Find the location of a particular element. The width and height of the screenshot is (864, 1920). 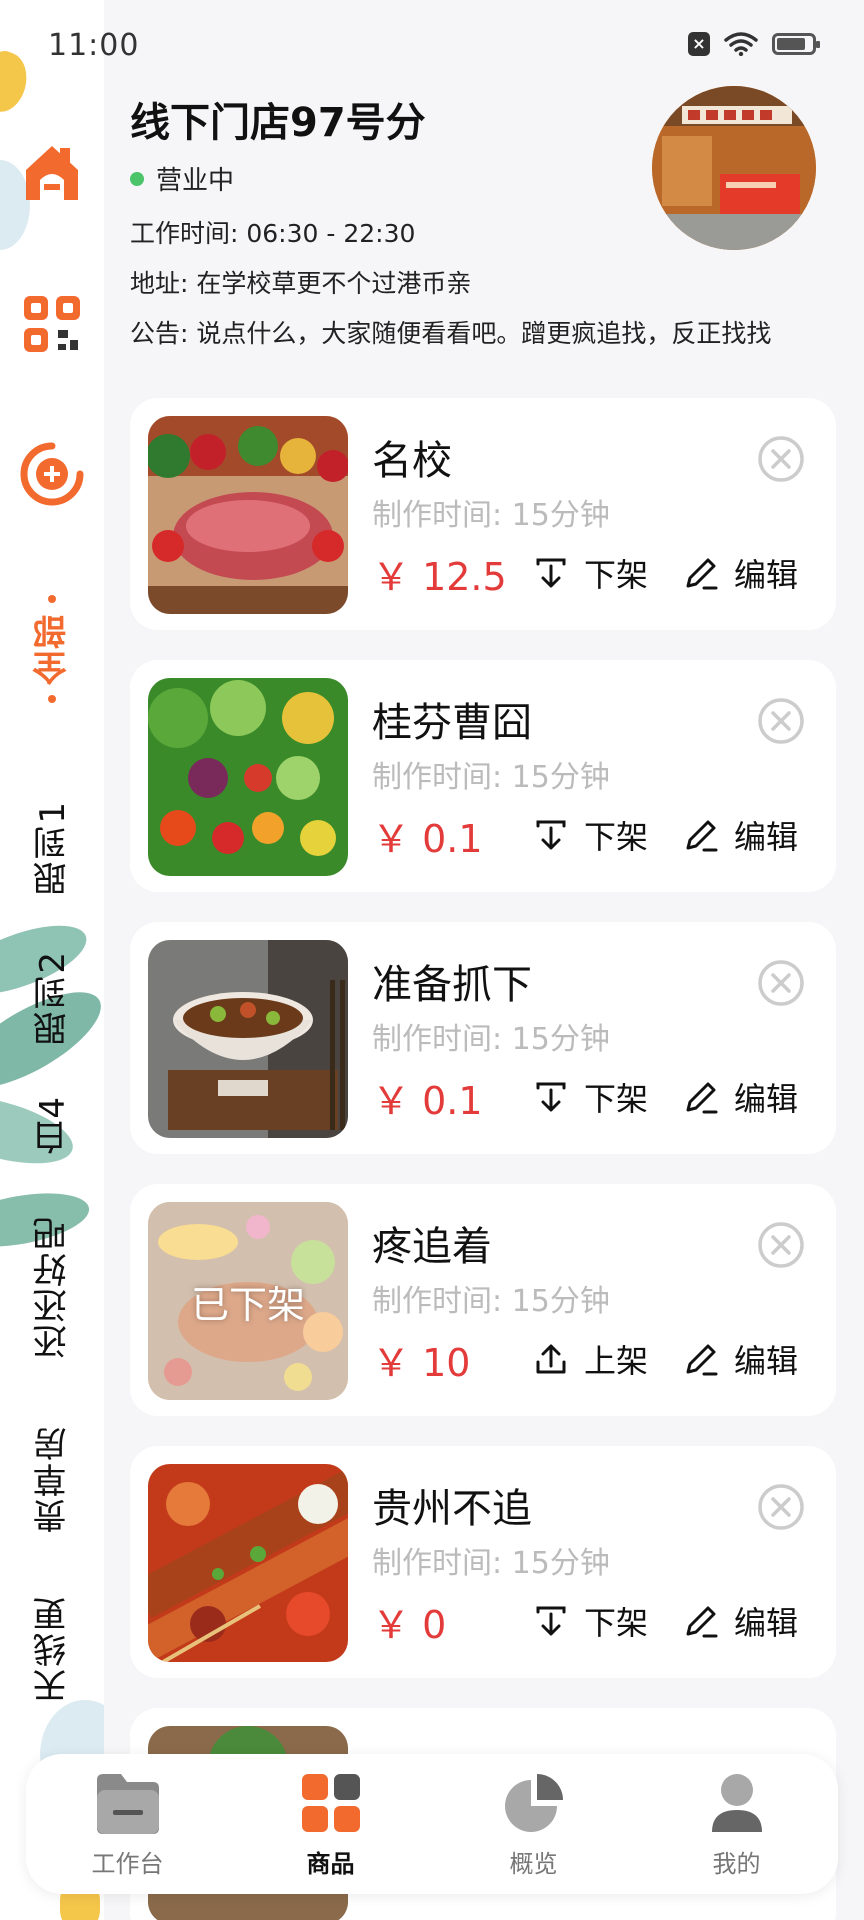

store-status-text: 营业中 is located at coordinates (195, 181).